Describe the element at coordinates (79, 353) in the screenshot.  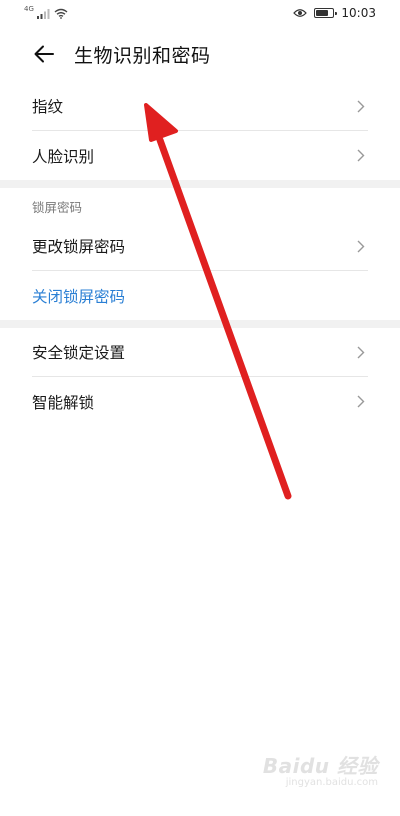
I see `list-item-label: 安全锁定设置` at that location.